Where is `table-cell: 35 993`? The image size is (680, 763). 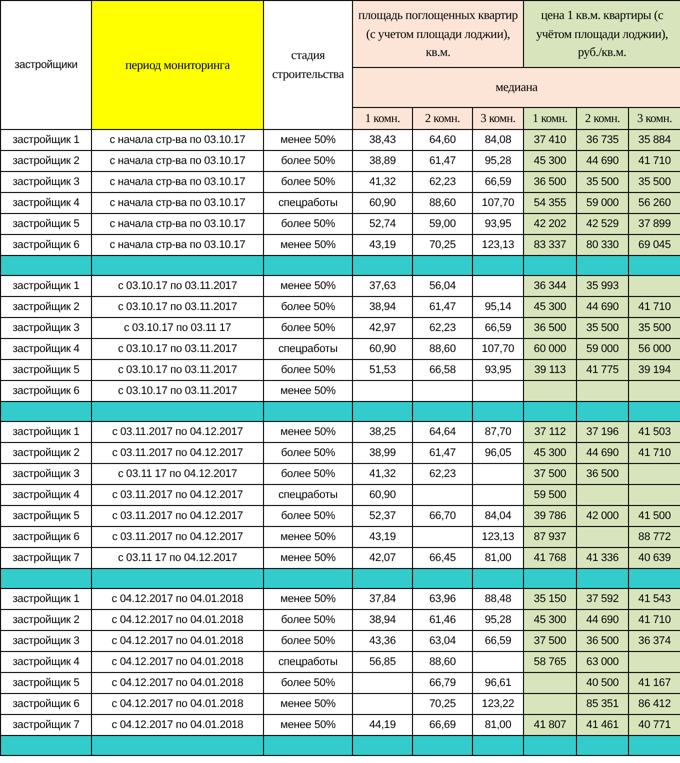 table-cell: 35 993 is located at coordinates (602, 286).